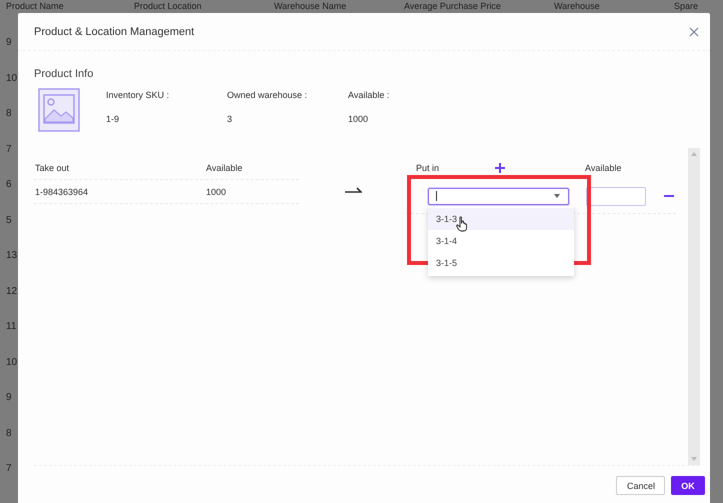  Describe the element at coordinates (64, 74) in the screenshot. I see `section-heading: Product Info` at that location.